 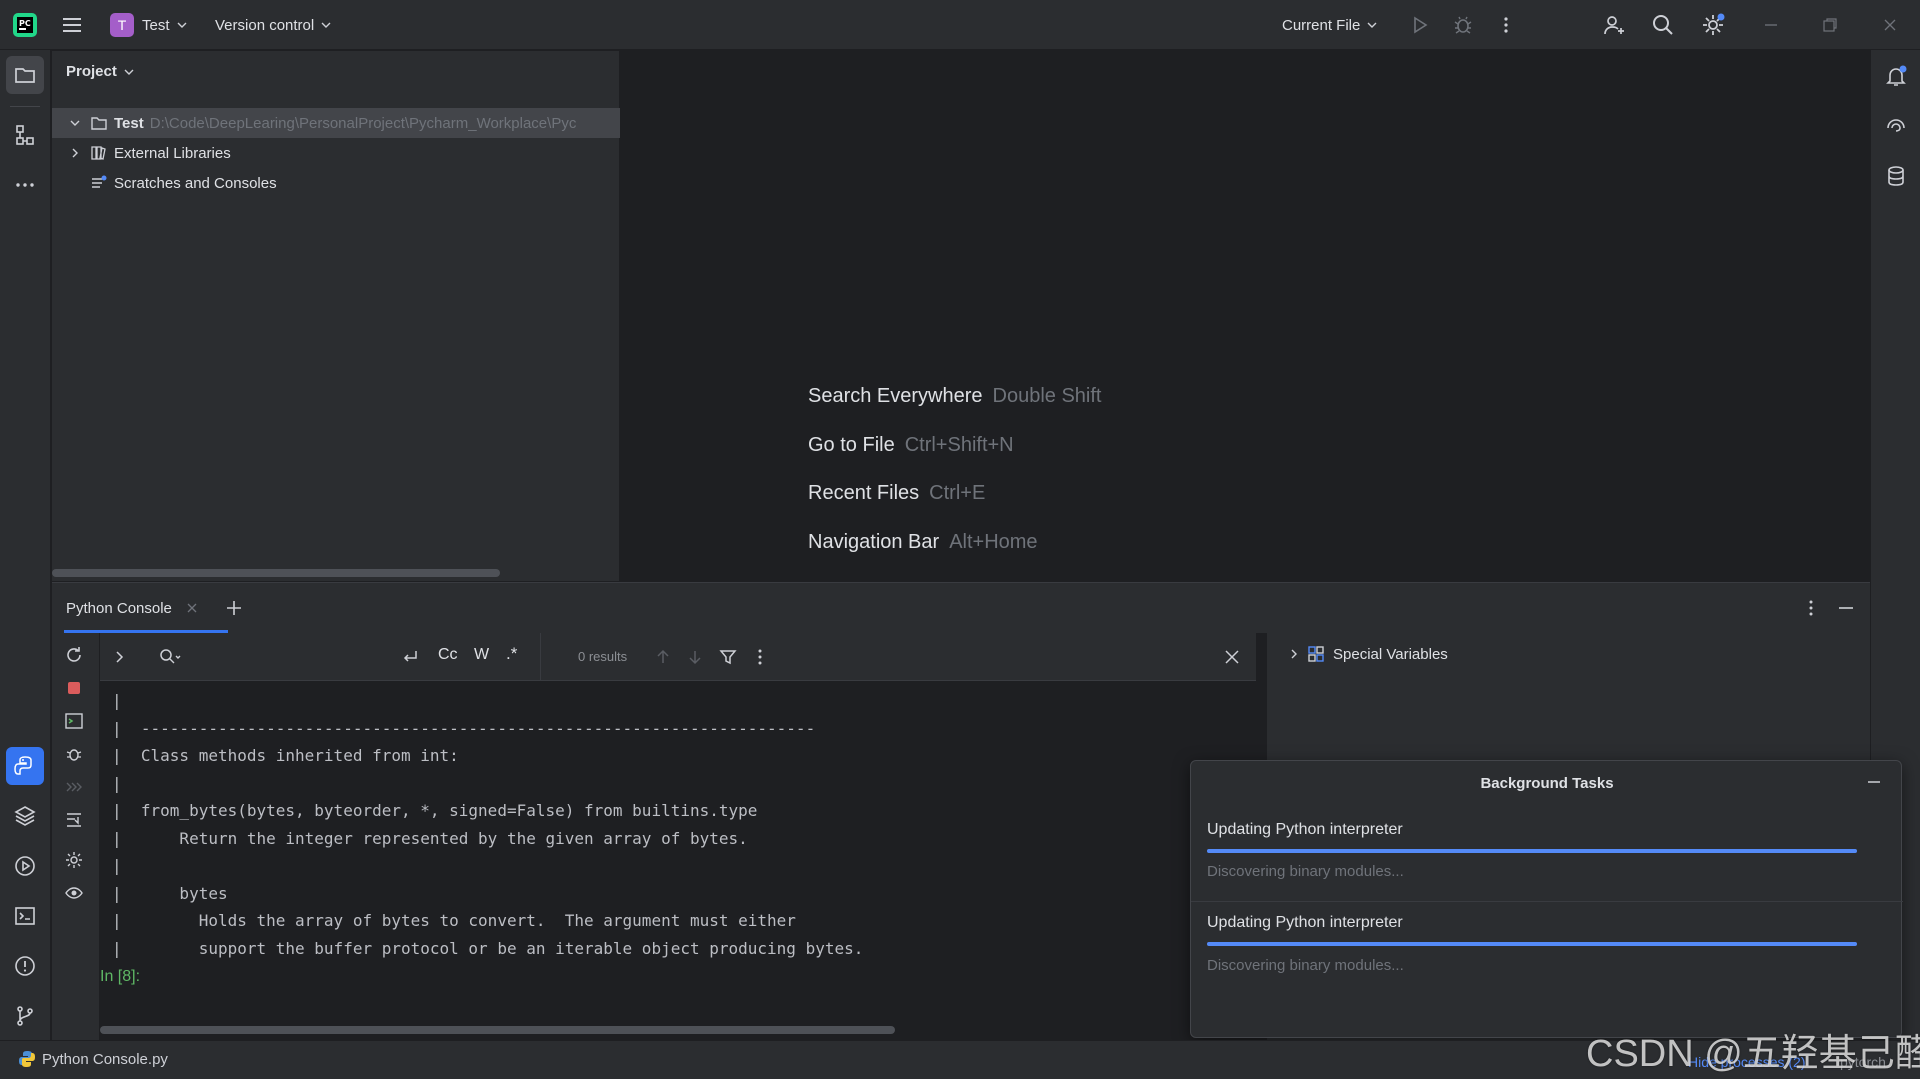 What do you see at coordinates (957, 493) in the screenshot?
I see `hint-shortcut: Ctrl+E` at bounding box center [957, 493].